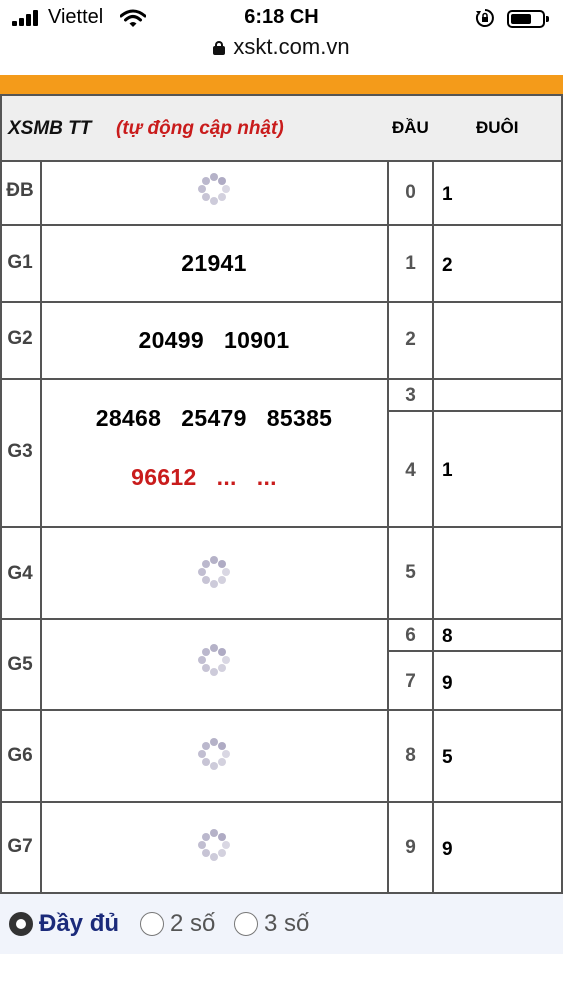 The width and height of the screenshot is (563, 1000). I want to click on option-2-digits-radio: 2 số, so click(182, 924).